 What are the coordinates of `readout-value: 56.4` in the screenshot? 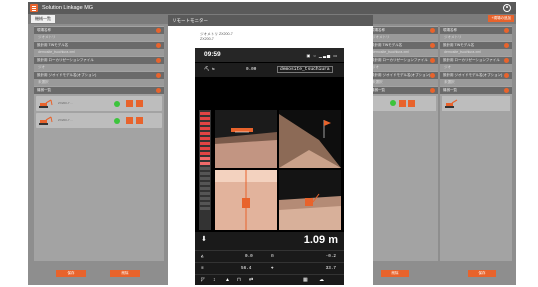 It's located at (246, 268).